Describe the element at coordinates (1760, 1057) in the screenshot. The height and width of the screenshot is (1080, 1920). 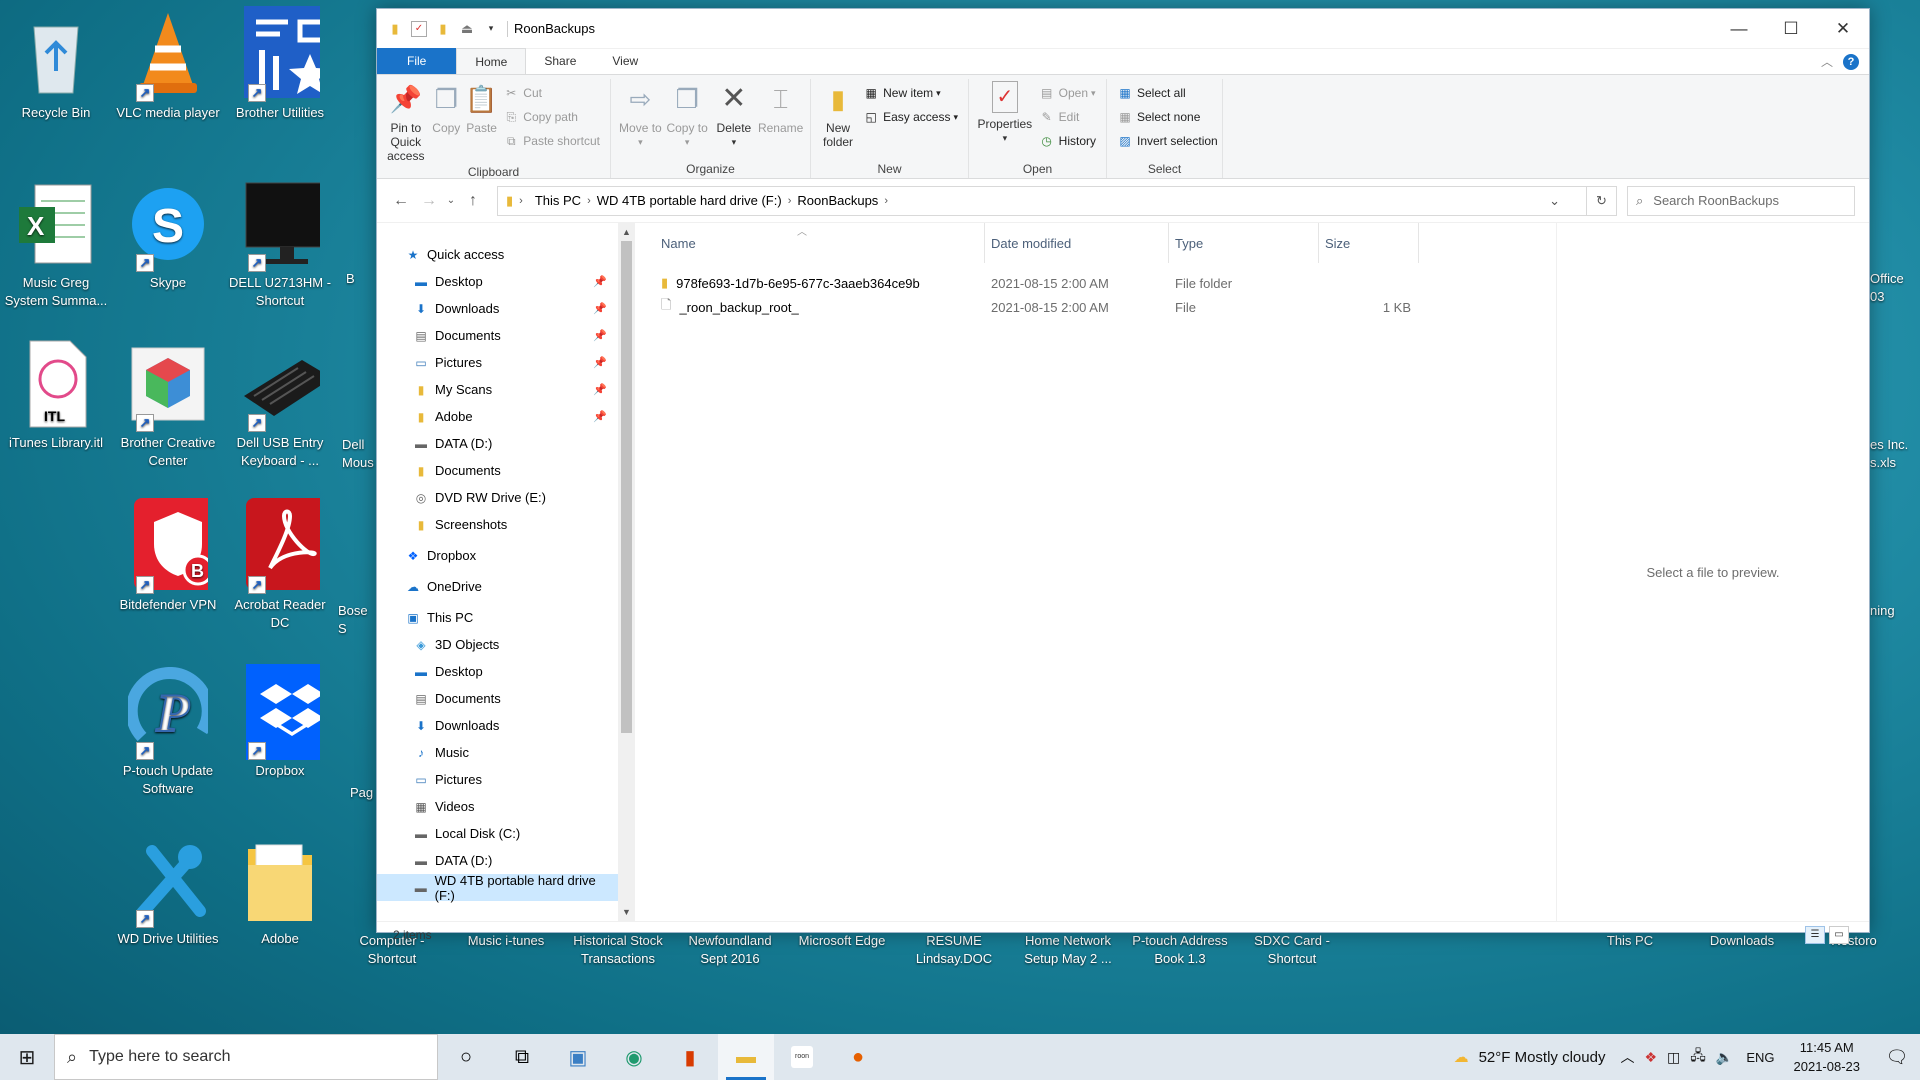
I see `language-indicator: ENG` at that location.